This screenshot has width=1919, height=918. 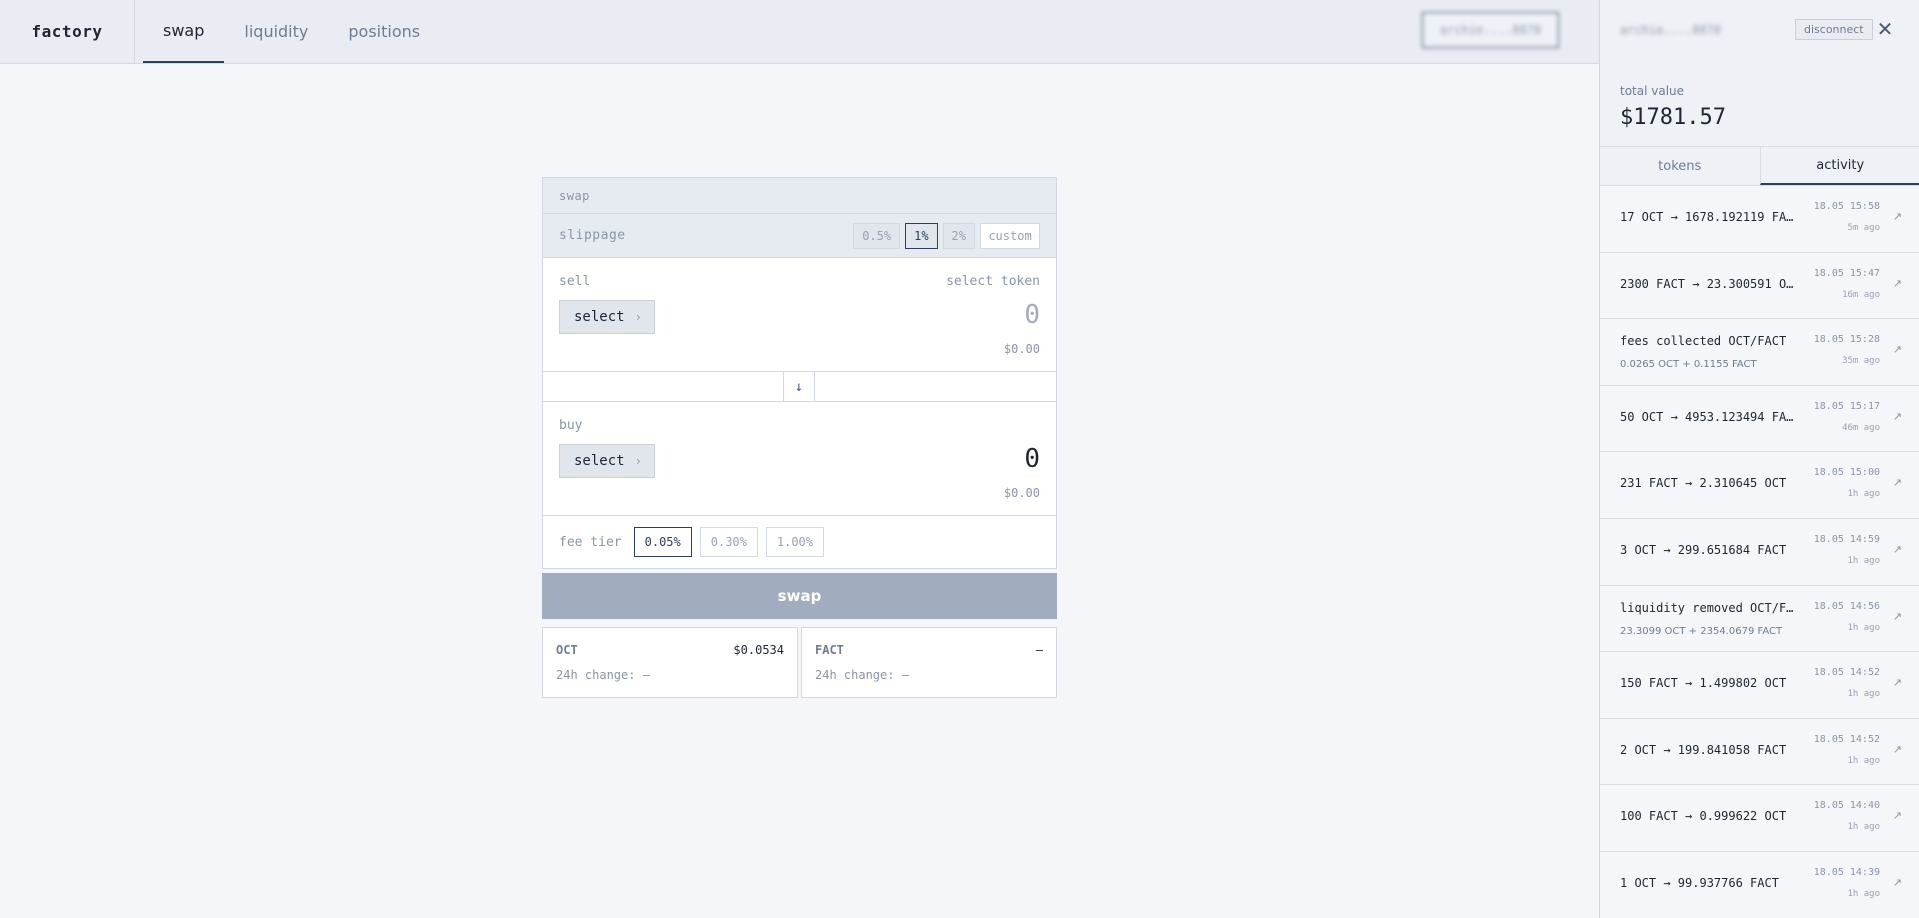 I want to click on buy-token-select-button: select ›, so click(x=607, y=461).